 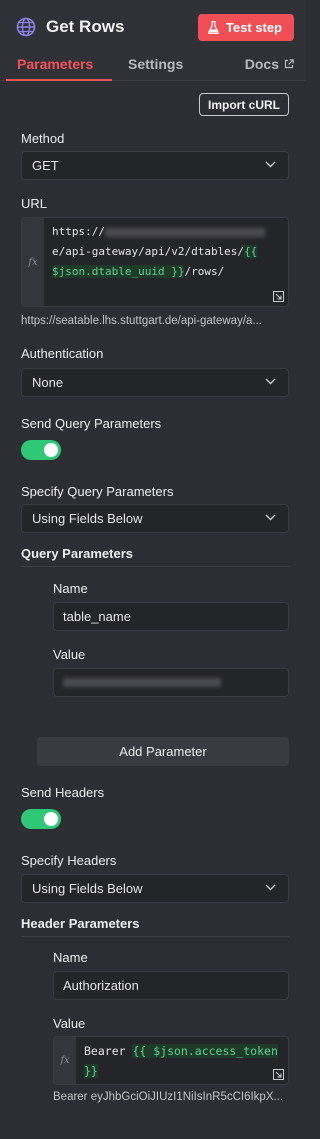 What do you see at coordinates (87, 518) in the screenshot?
I see `specify-query-value: Using Fields Below` at bounding box center [87, 518].